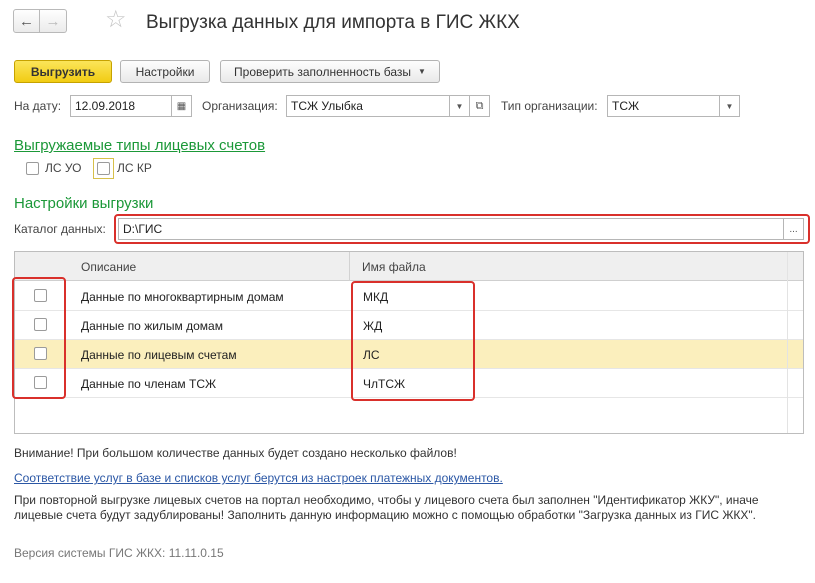 The width and height of the screenshot is (815, 583). I want to click on open-window-icon: ⧉, so click(479, 105).